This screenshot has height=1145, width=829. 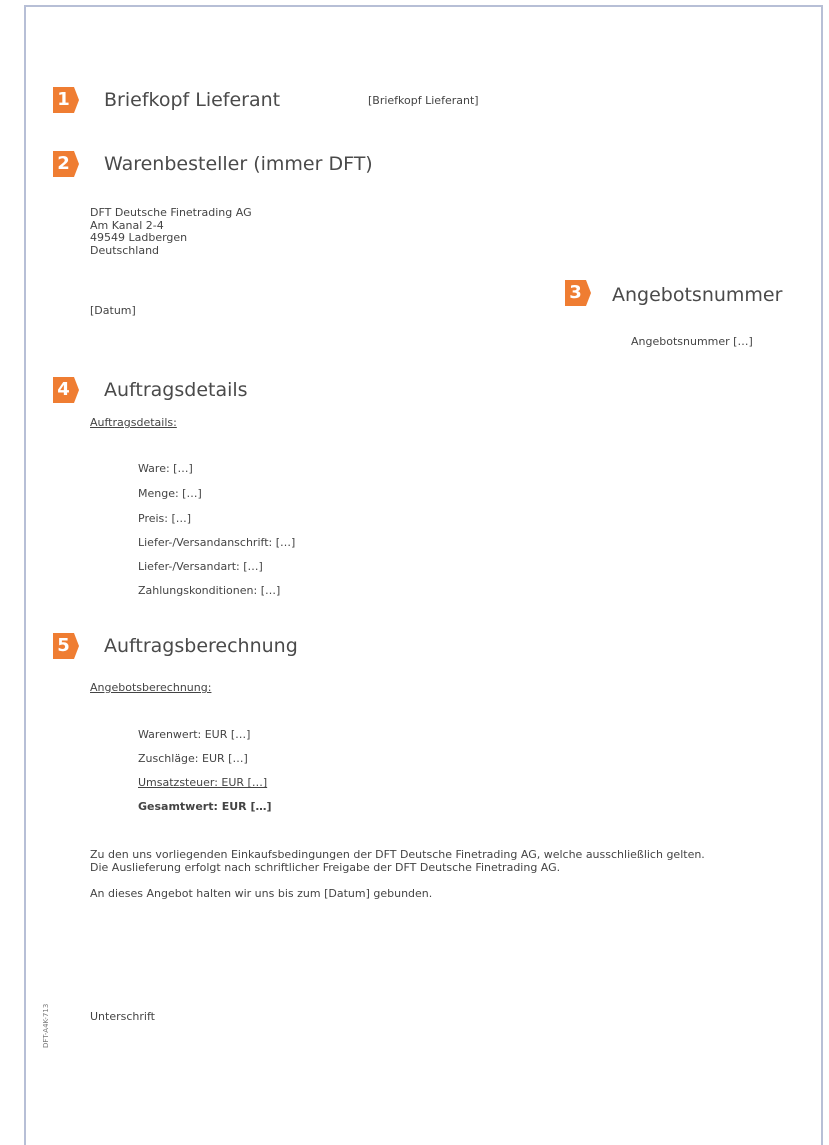 I want to click on details-item: Preis: […], so click(x=165, y=518).